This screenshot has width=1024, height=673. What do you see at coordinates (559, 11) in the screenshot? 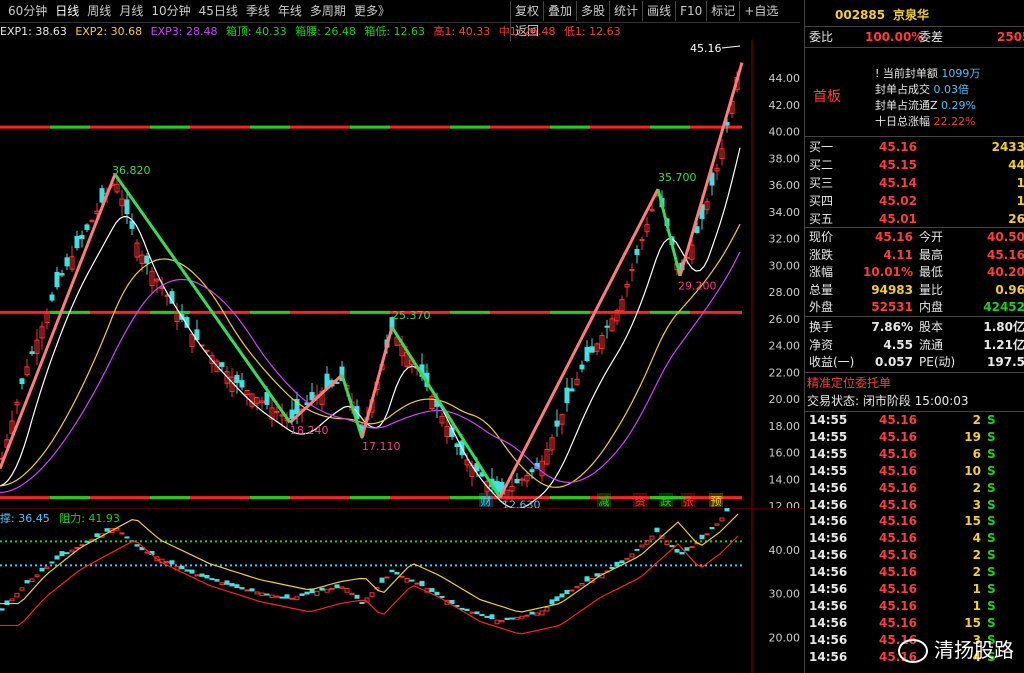
I see `toolbar-button: 叠加` at bounding box center [559, 11].